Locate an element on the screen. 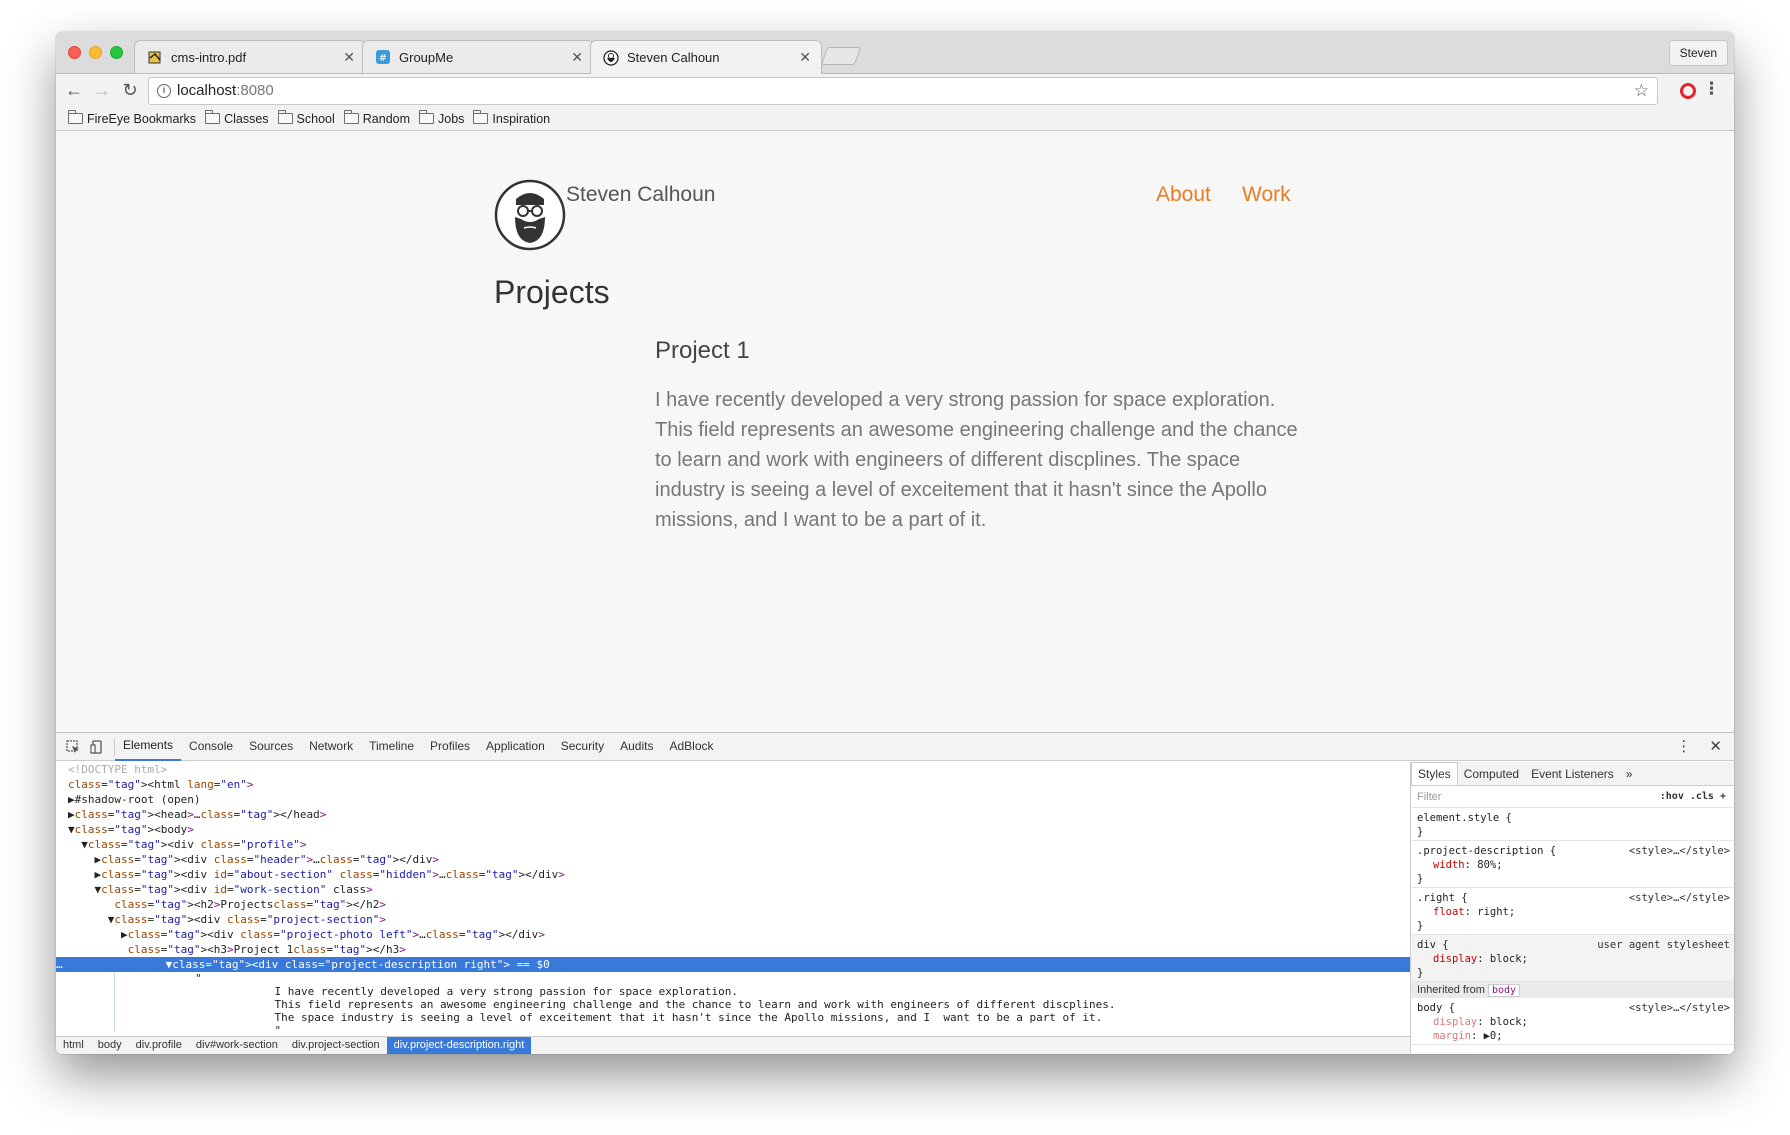 The width and height of the screenshot is (1790, 1135). minimize-window-button is located at coordinates (95, 52).